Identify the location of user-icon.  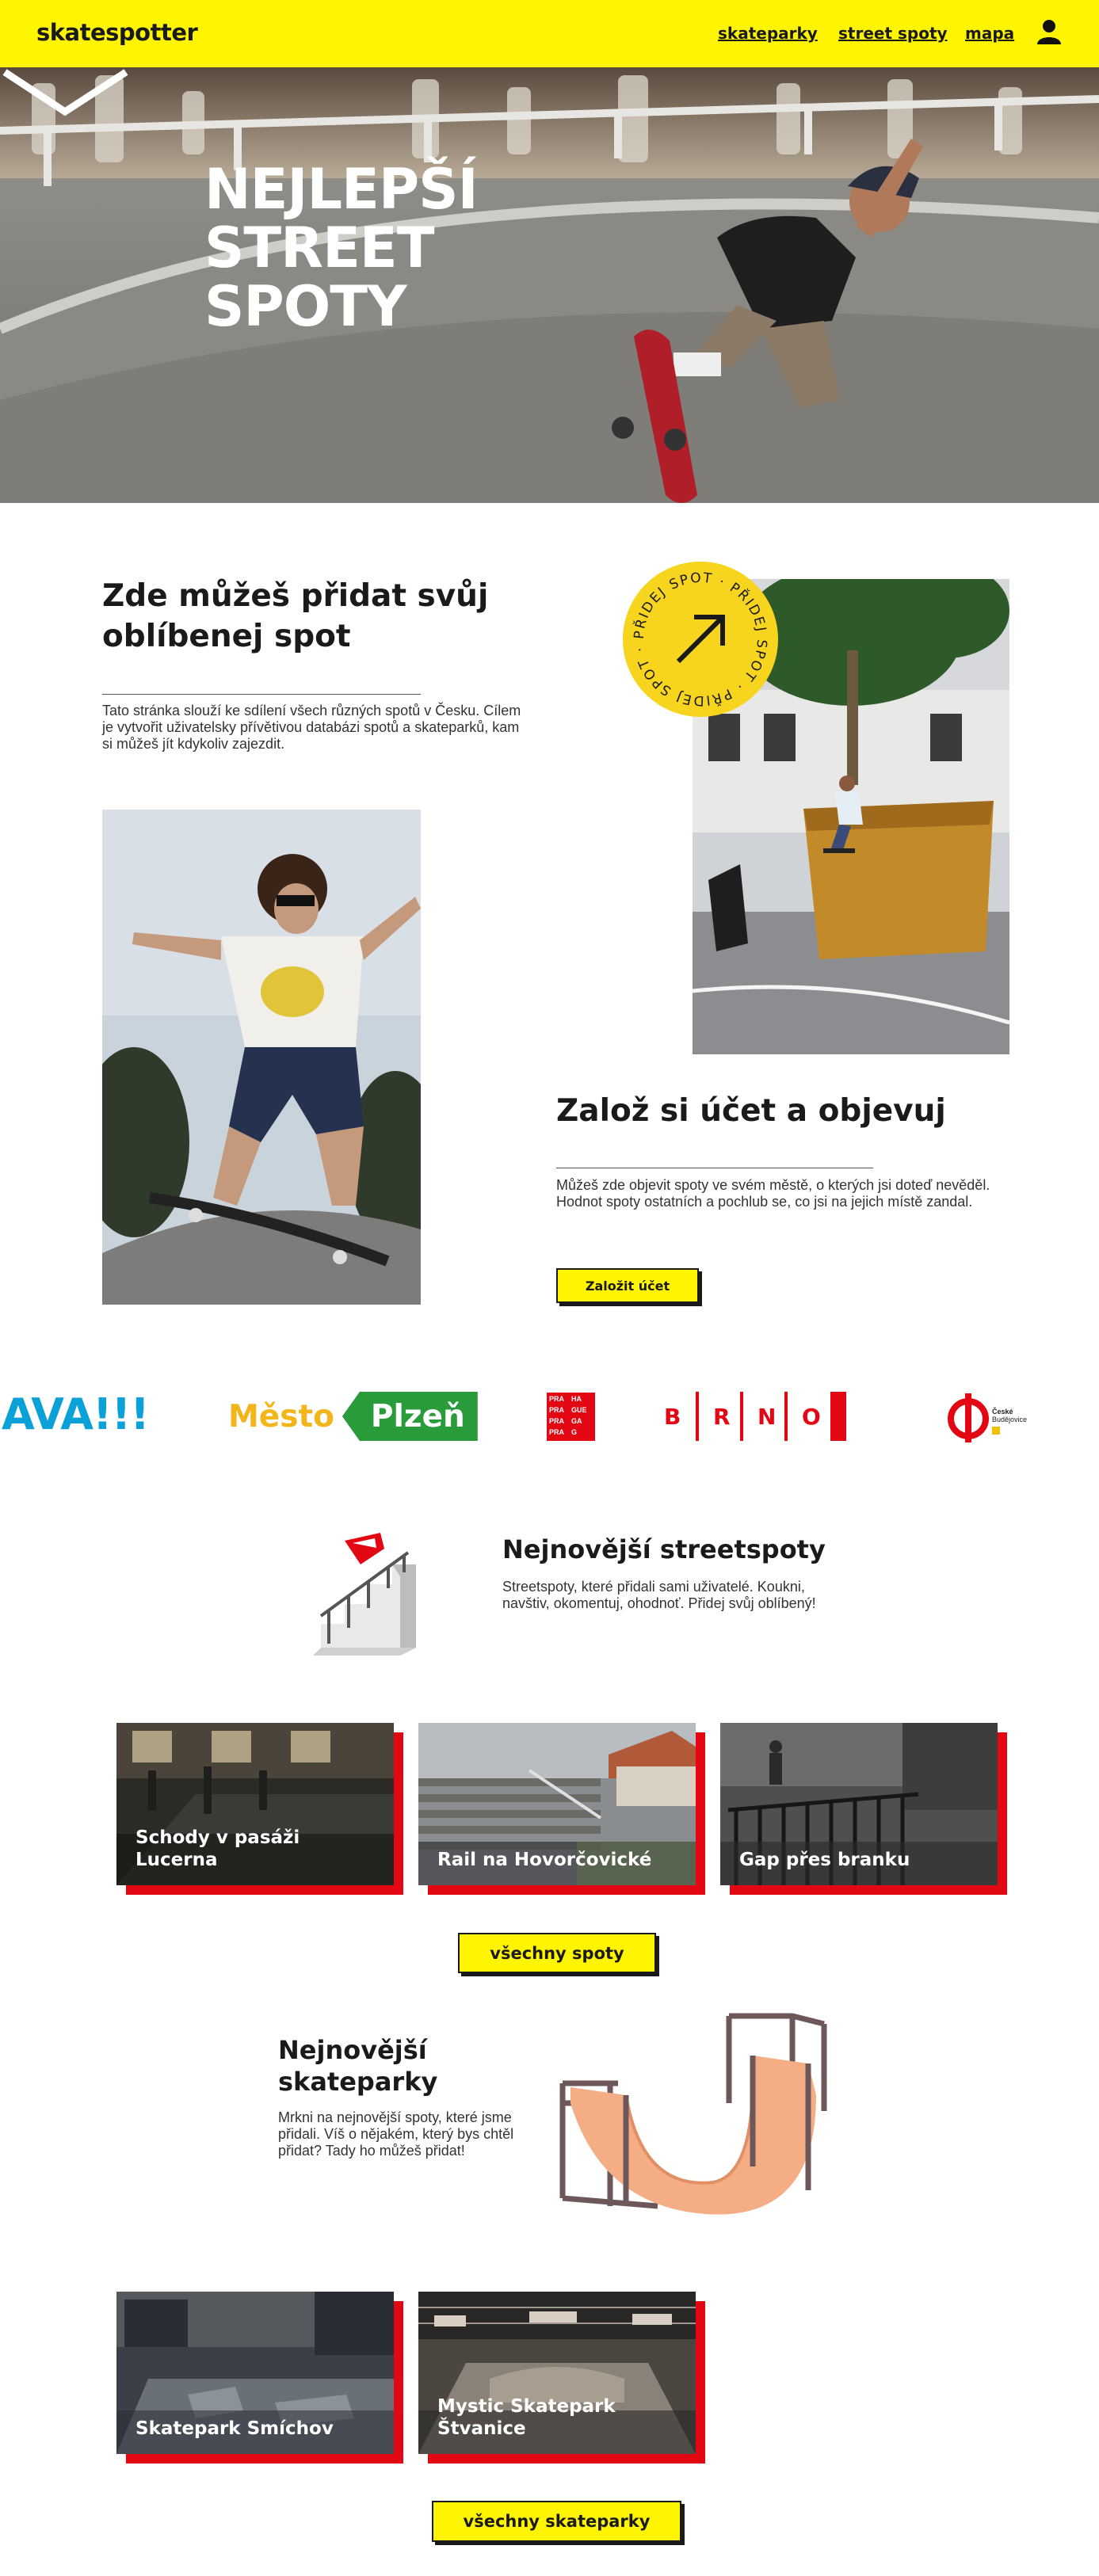
(1049, 31).